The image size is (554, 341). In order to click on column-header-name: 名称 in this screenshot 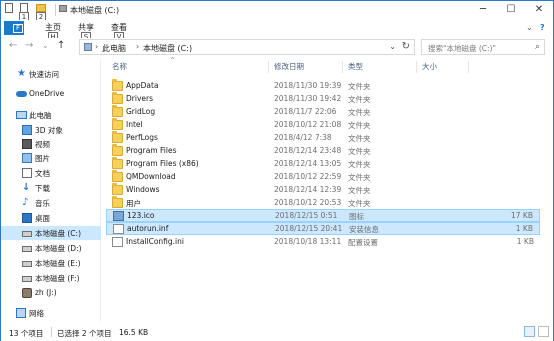, I will do `click(119, 66)`.